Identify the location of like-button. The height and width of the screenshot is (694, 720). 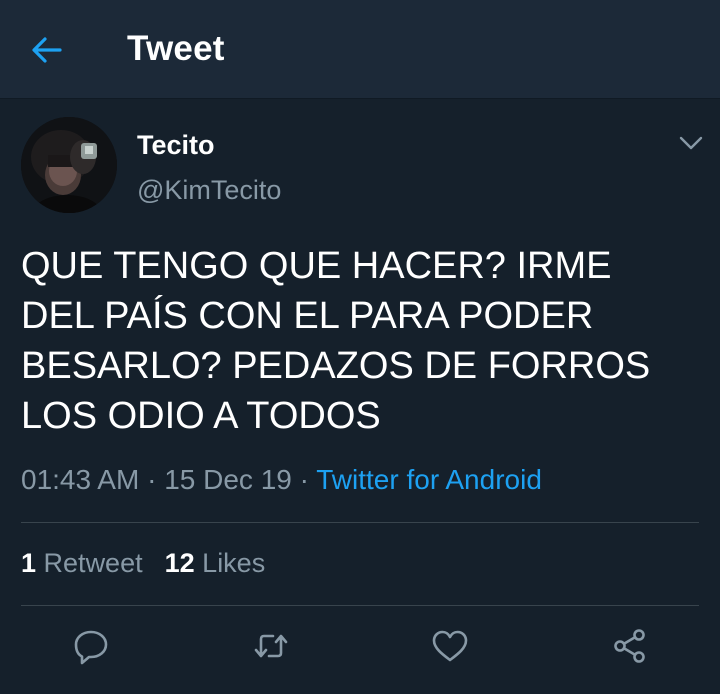
(450, 646).